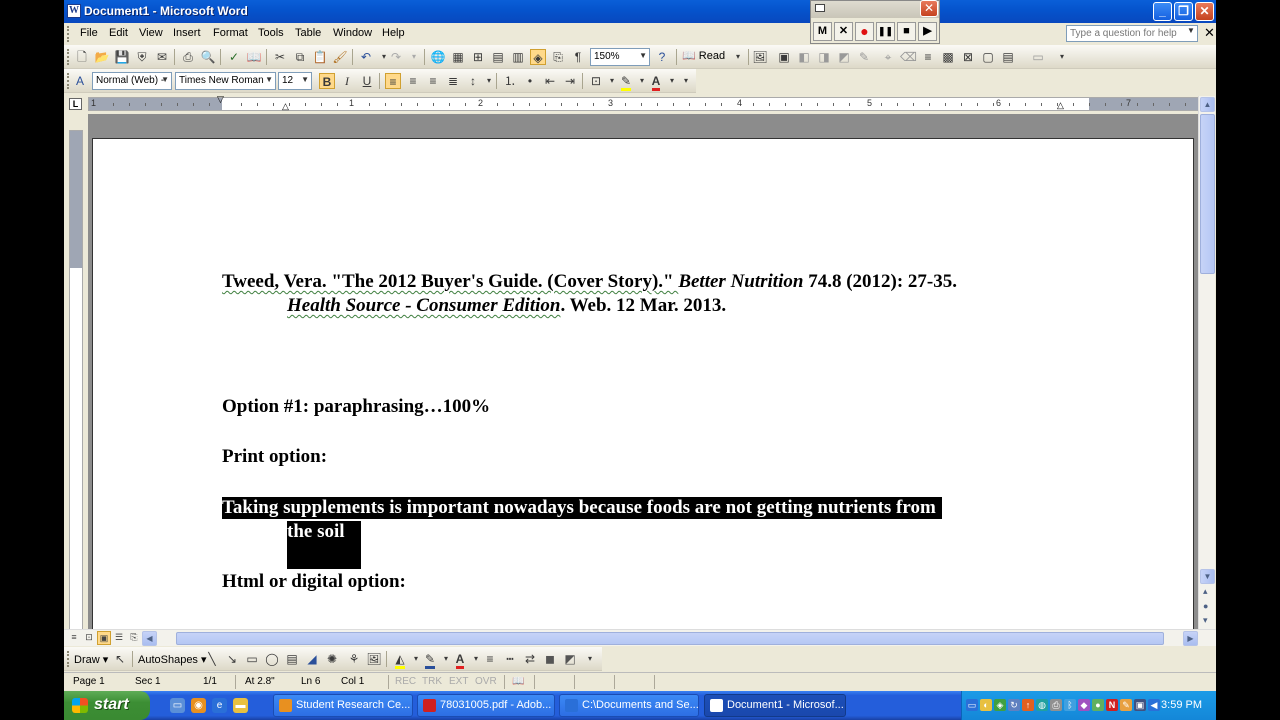 This screenshot has width=1280, height=720. I want to click on vertical-ruler, so click(76, 380).